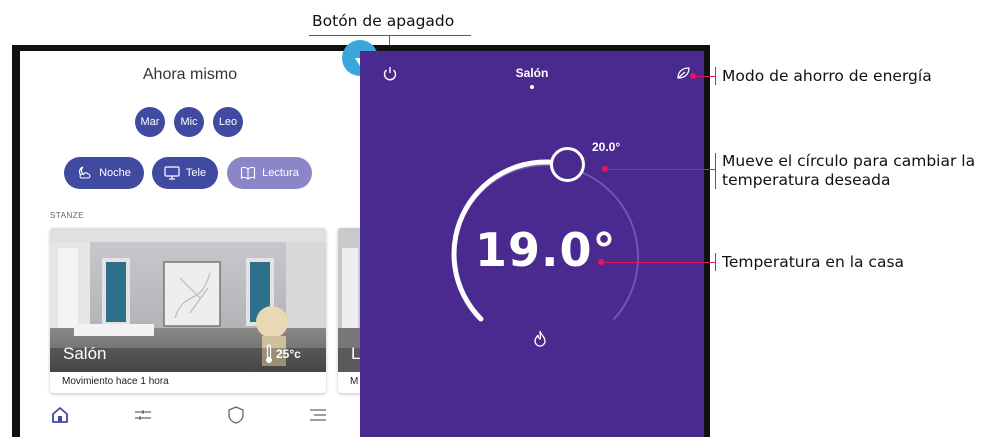 This screenshot has height=437, width=998. I want to click on annotation-underline, so click(390, 35).